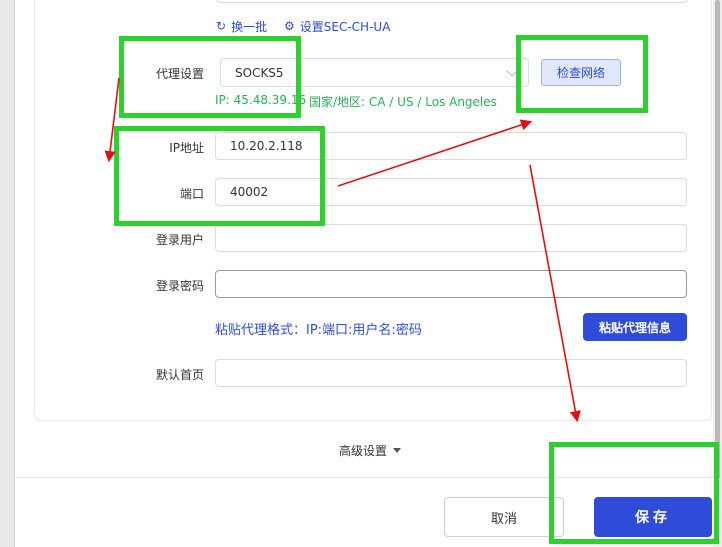 This screenshot has width=722, height=547. I want to click on paste-format-hint: 粘贴代理格式：IP:端口:用户名:密码, so click(318, 330).